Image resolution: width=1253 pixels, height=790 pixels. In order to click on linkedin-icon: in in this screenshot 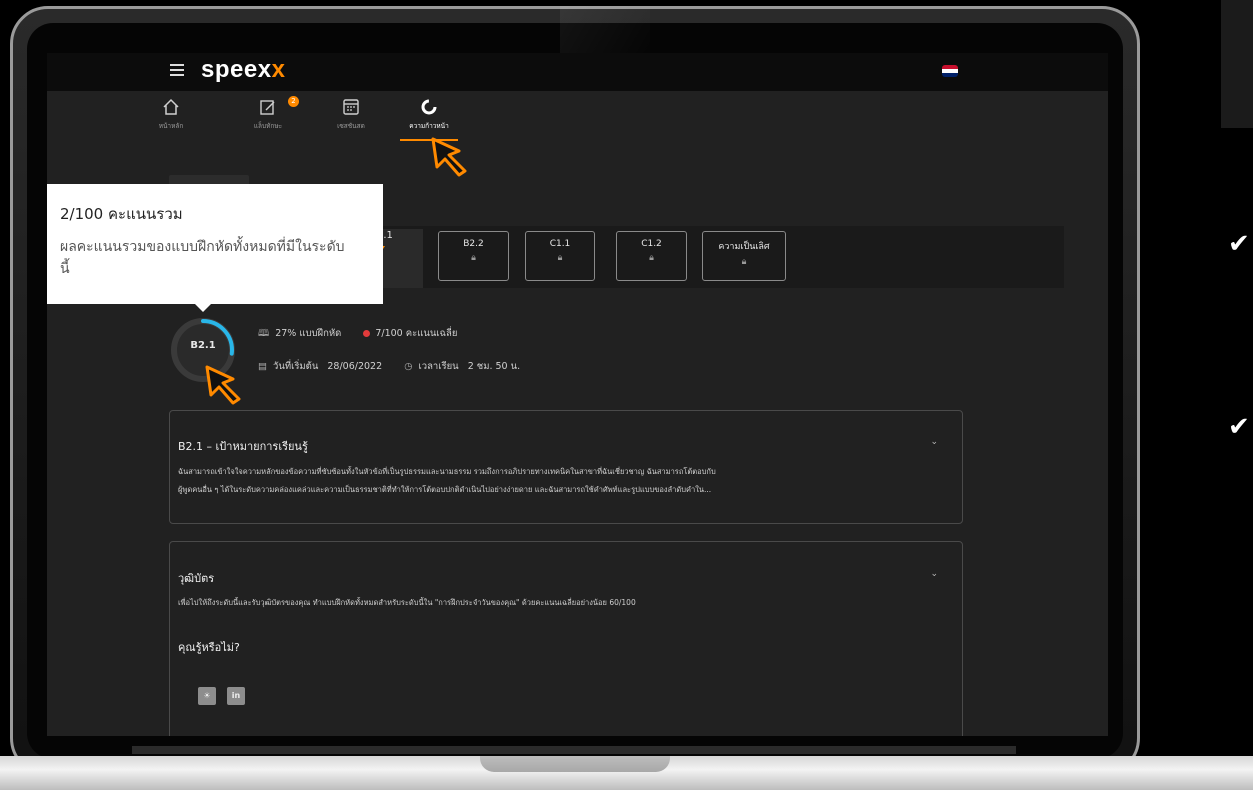, I will do `click(236, 696)`.